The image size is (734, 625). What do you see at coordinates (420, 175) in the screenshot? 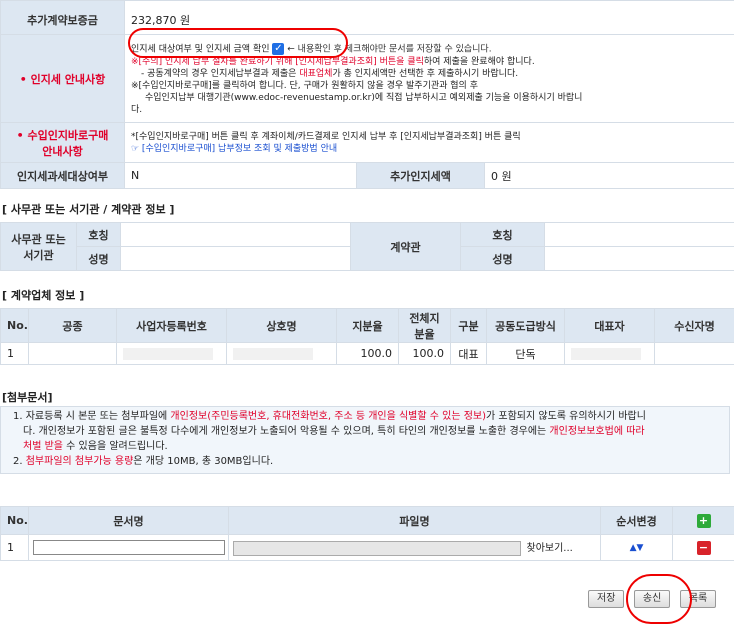
I see `add-stamp-label: 추가인지세액` at bounding box center [420, 175].